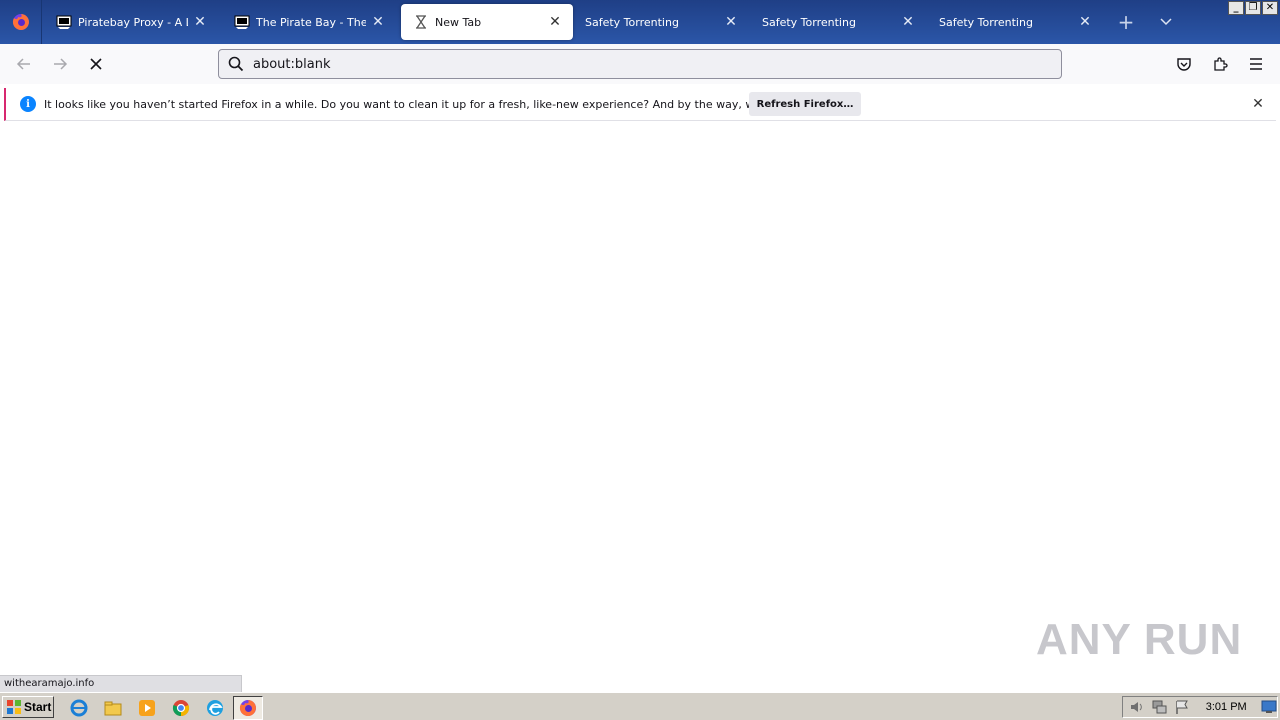  What do you see at coordinates (1258, 104) in the screenshot?
I see `close-notification-icon: ✕` at bounding box center [1258, 104].